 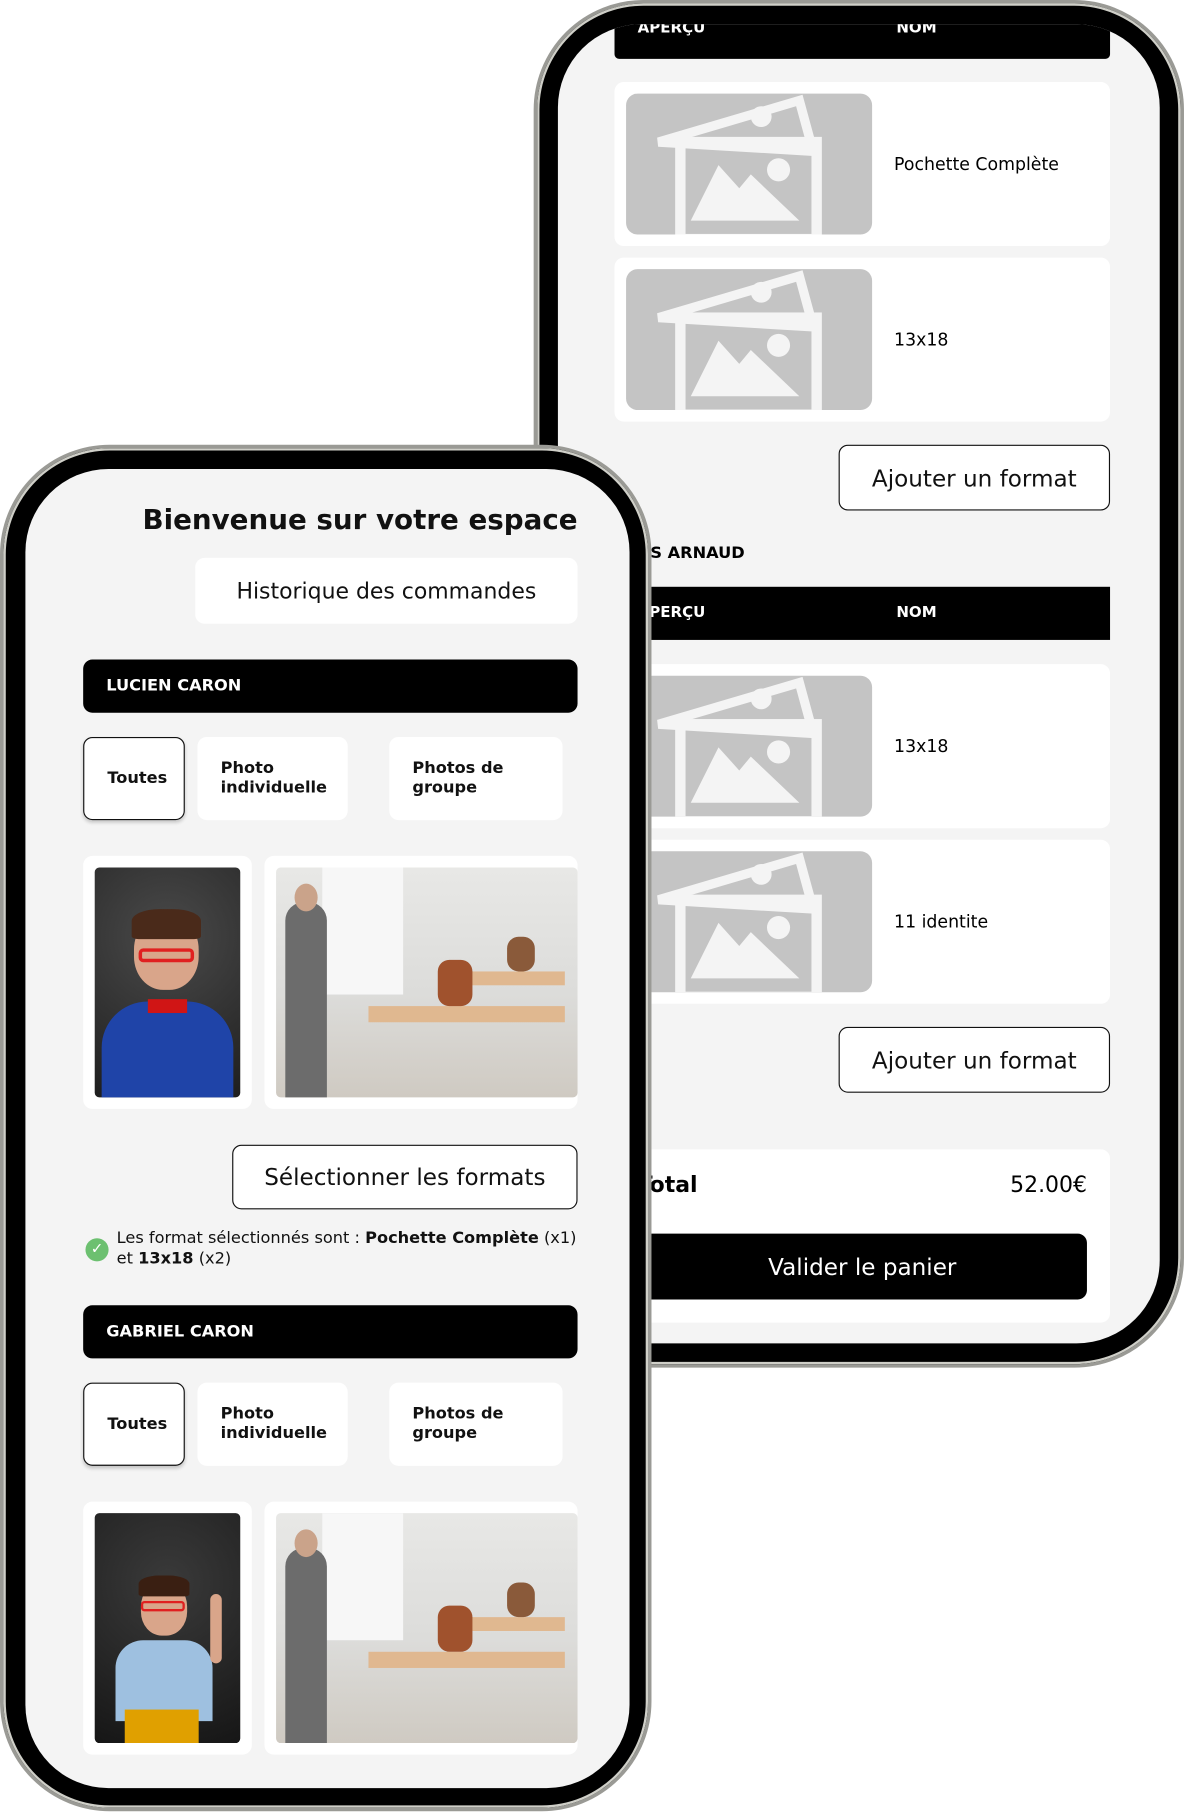 What do you see at coordinates (941, 922) in the screenshot?
I see `format-name: 11 identite` at bounding box center [941, 922].